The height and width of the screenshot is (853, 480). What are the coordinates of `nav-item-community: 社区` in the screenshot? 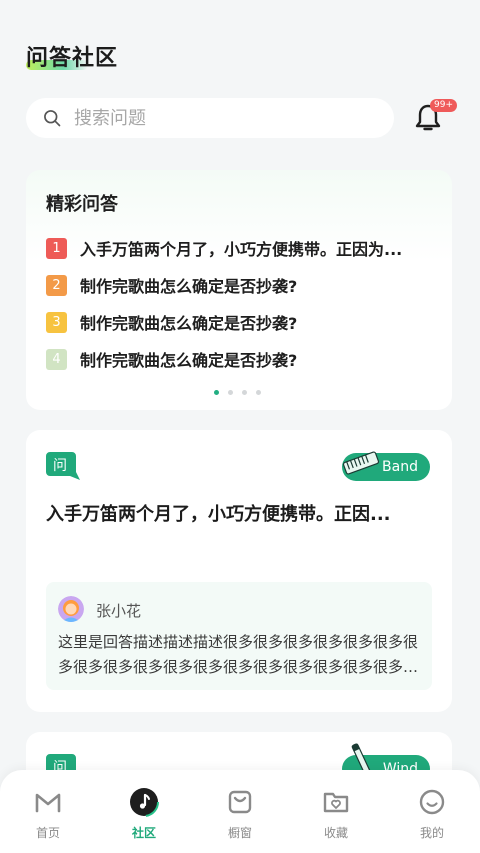 It's located at (144, 811).